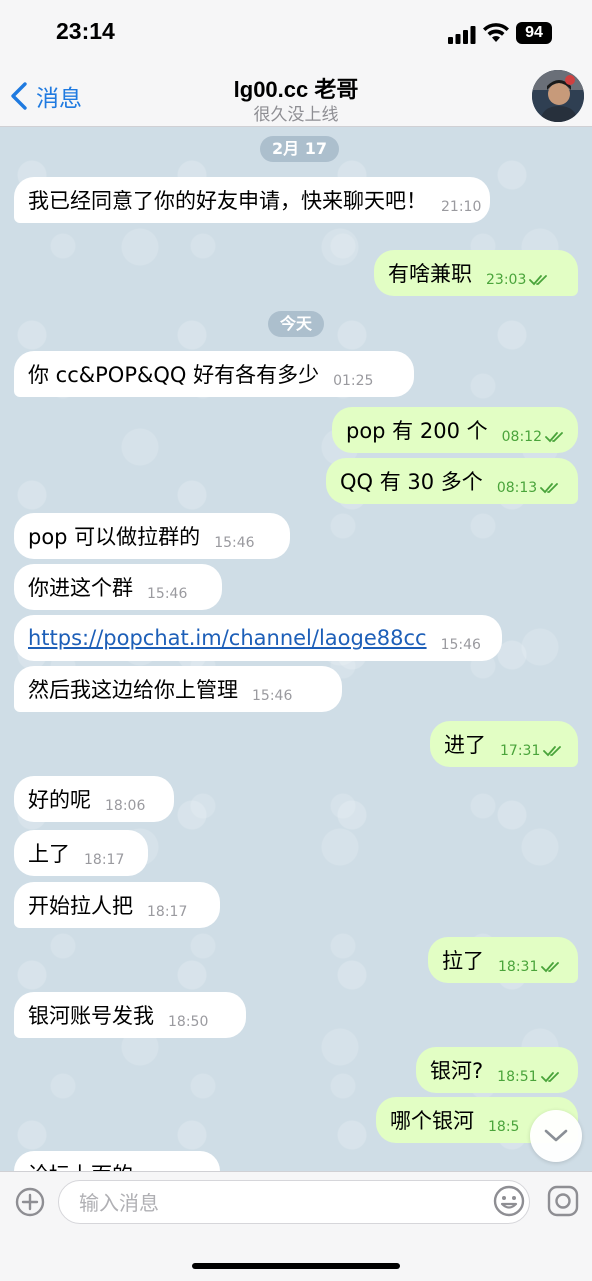 The image size is (592, 1281). I want to click on message-time: 21:10, so click(461, 207).